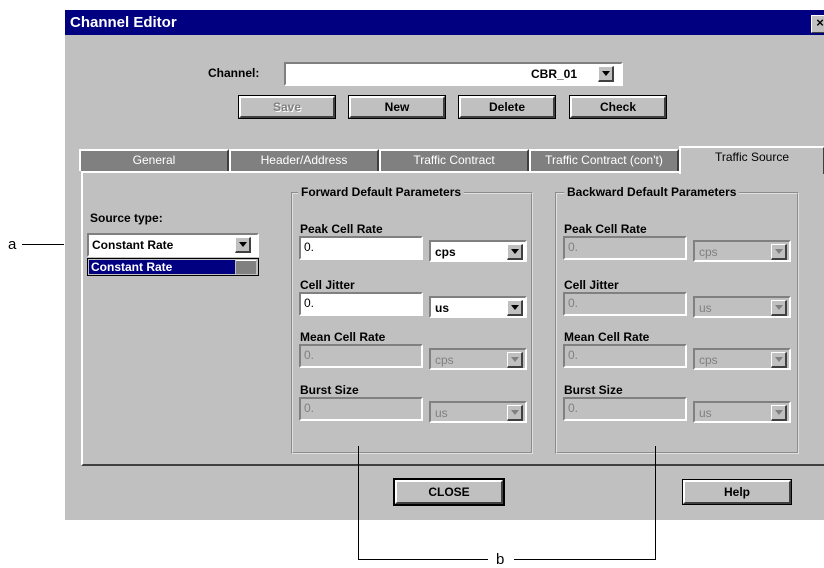 This screenshot has height=568, width=824. Describe the element at coordinates (605, 229) in the screenshot. I see `backward-peak-label: Peak Cell Rate` at that location.